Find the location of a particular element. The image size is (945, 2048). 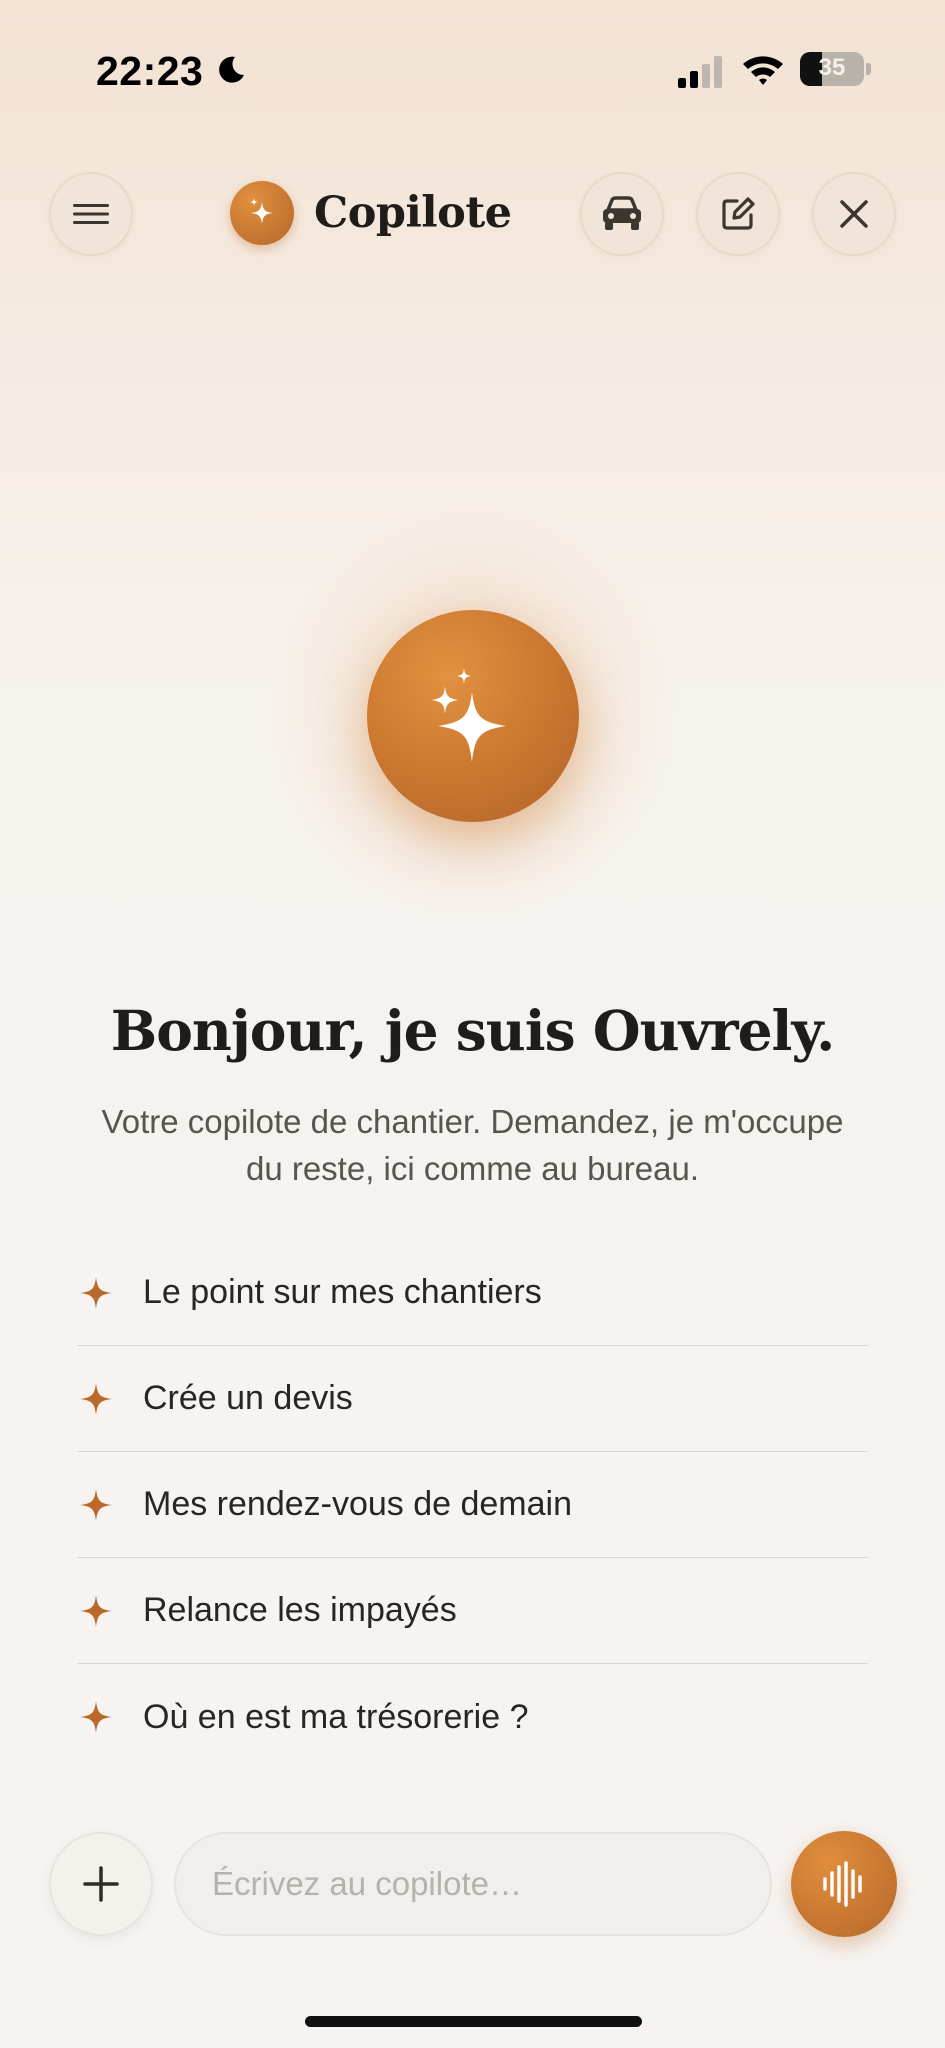

suggestion-item: Relance les impayés is located at coordinates (472, 1611).